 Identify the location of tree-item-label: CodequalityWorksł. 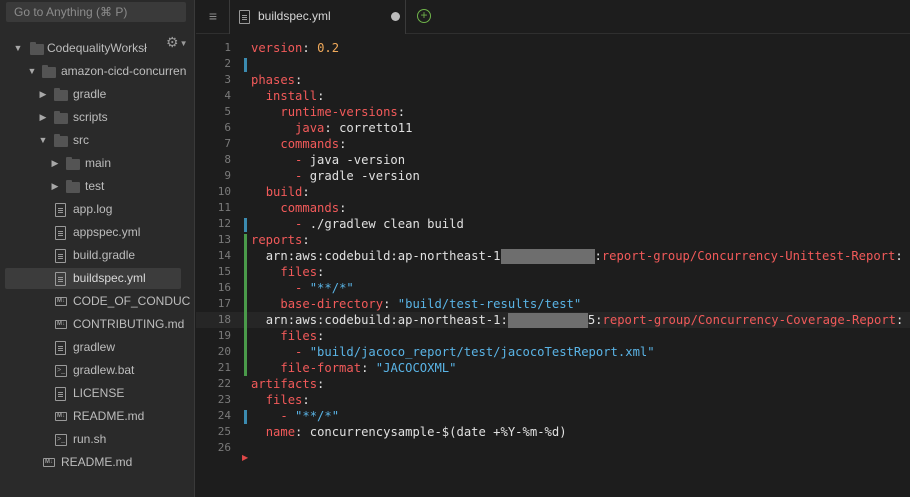
(97, 48).